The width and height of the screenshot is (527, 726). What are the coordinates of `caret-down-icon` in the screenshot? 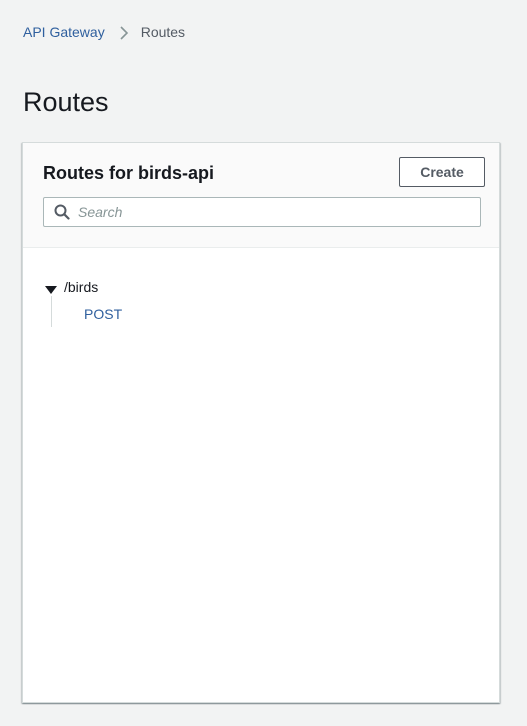 It's located at (51, 288).